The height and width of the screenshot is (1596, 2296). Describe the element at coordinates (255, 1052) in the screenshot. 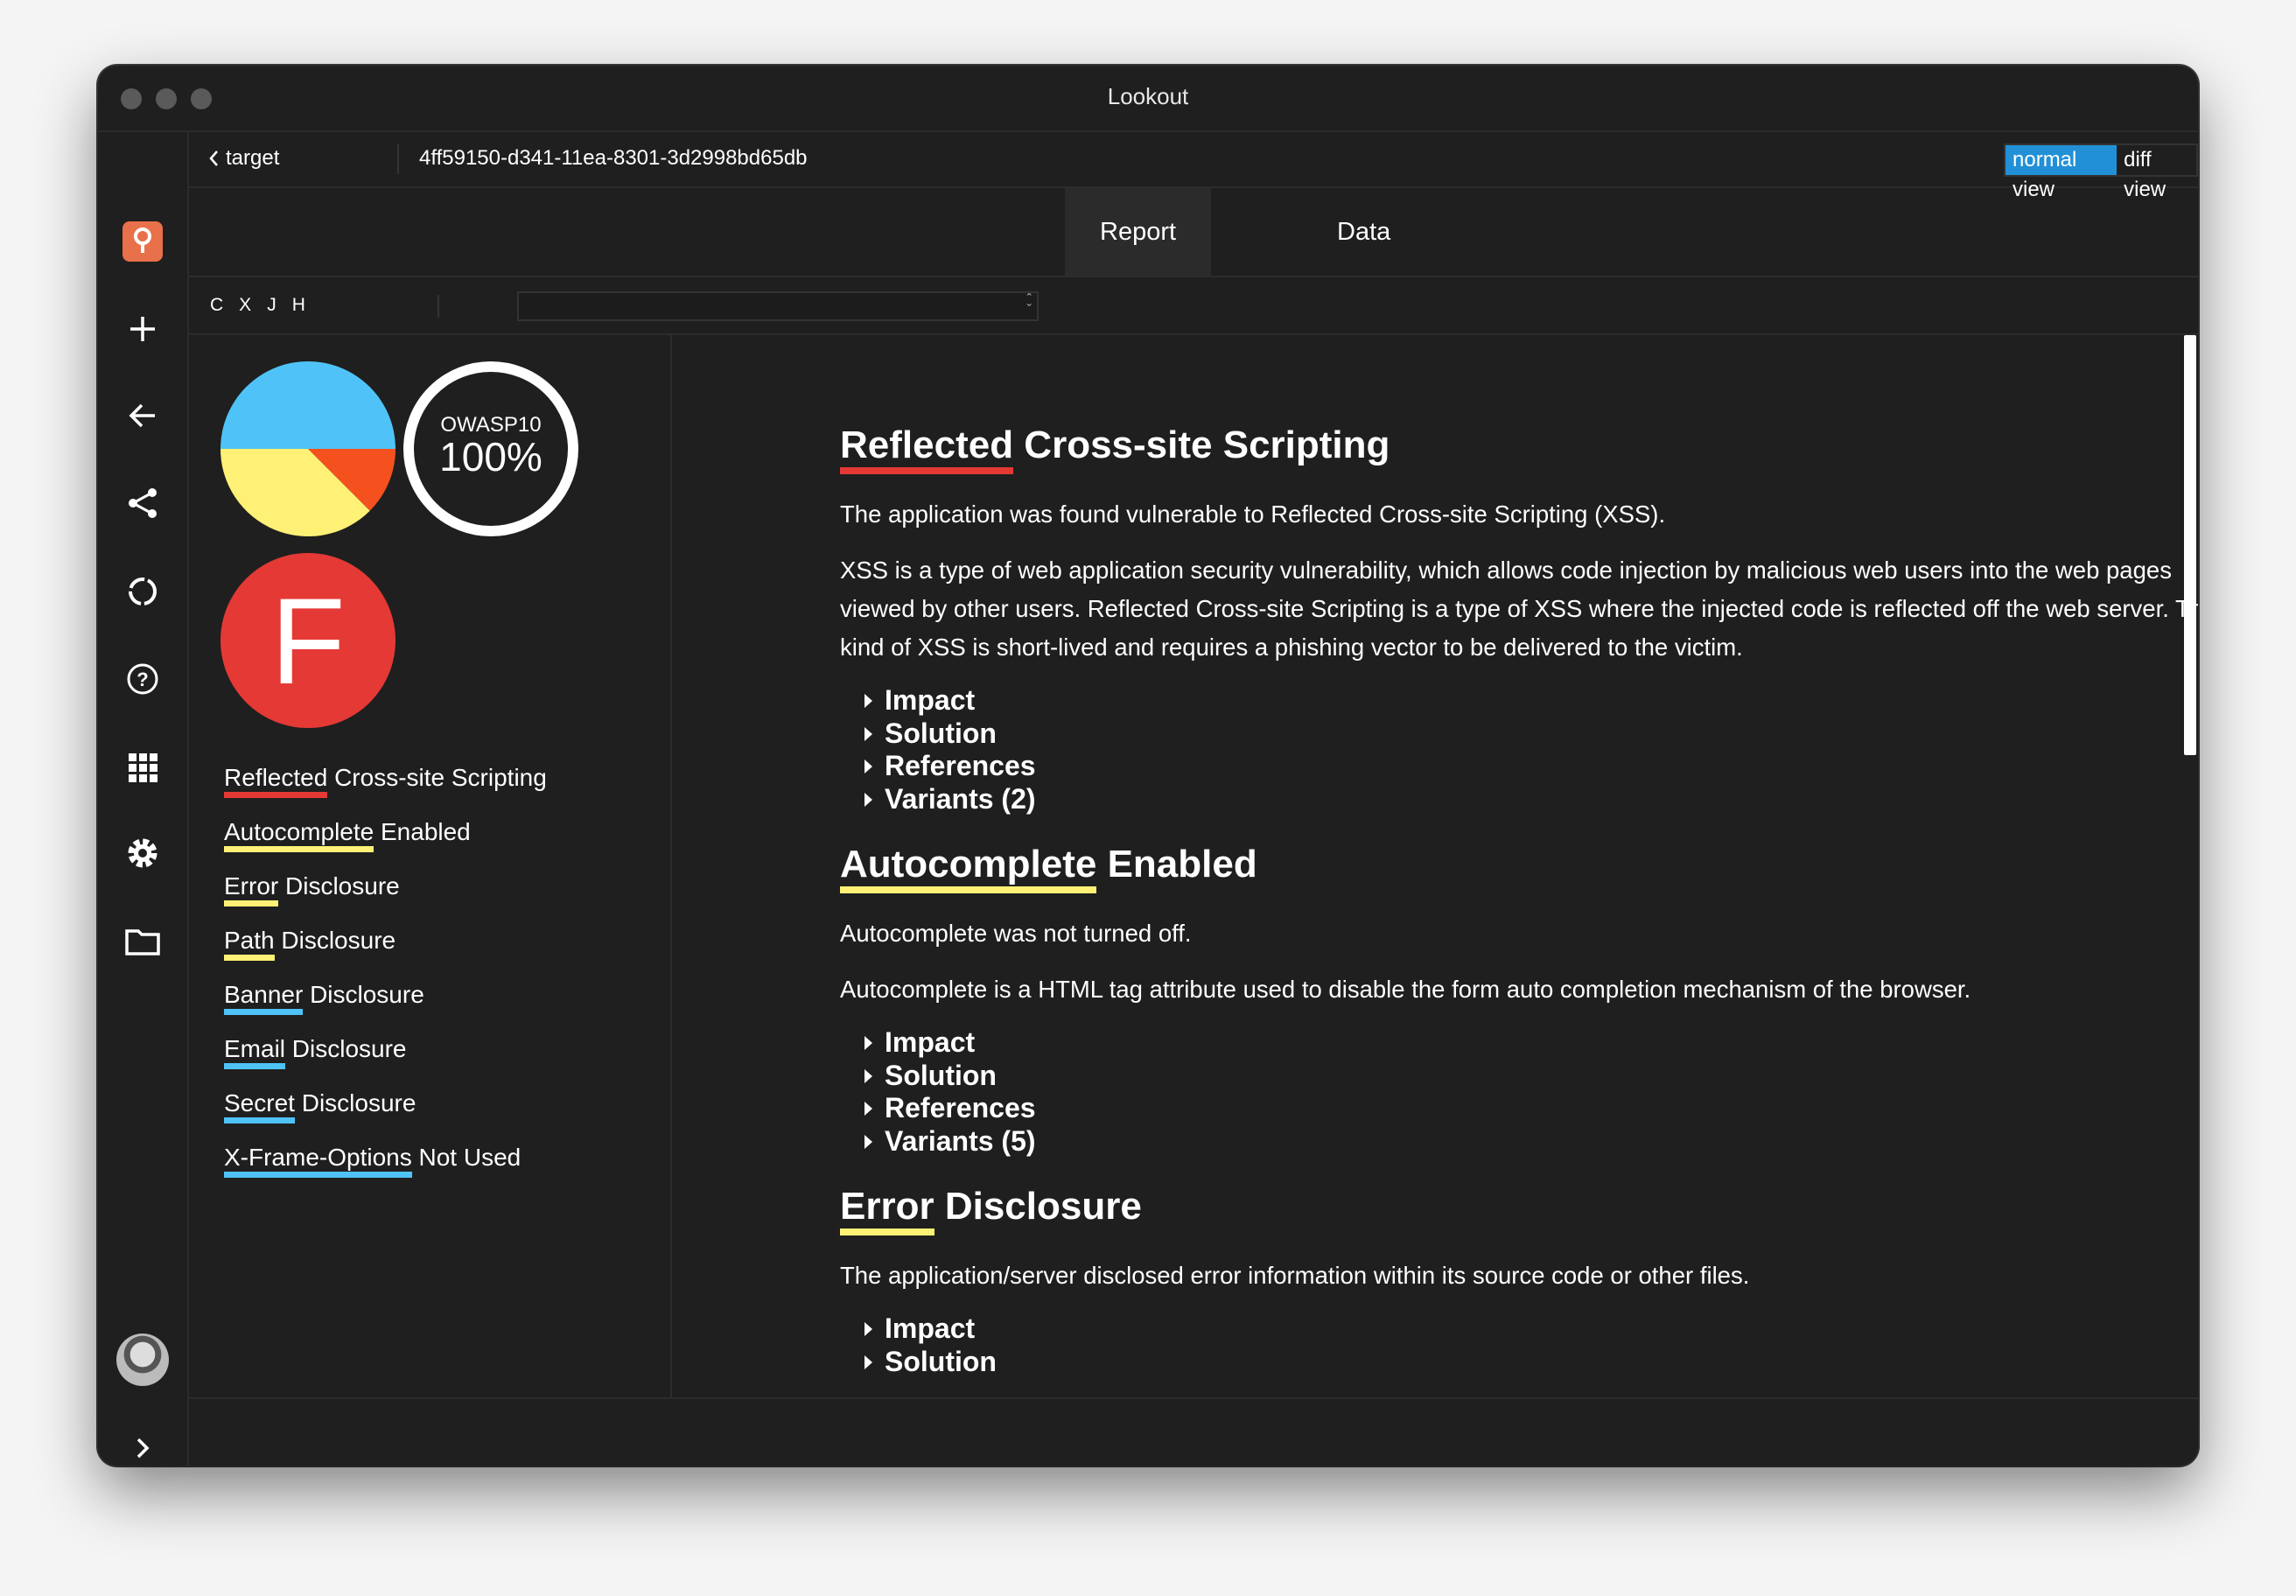

I see `finding-name-underlined: Email` at that location.